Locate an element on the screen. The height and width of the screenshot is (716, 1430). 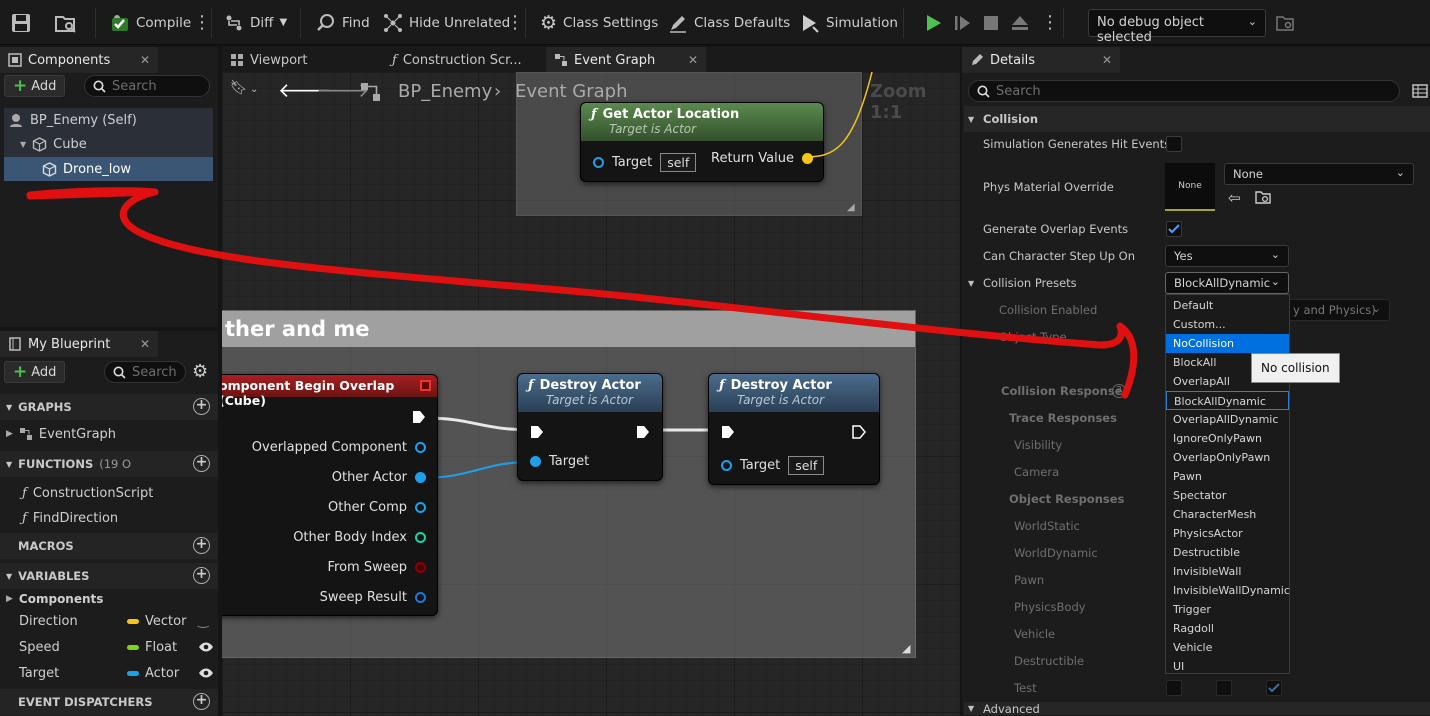
class-settings-button: ⚙ Class Settings is located at coordinates (599, 22).